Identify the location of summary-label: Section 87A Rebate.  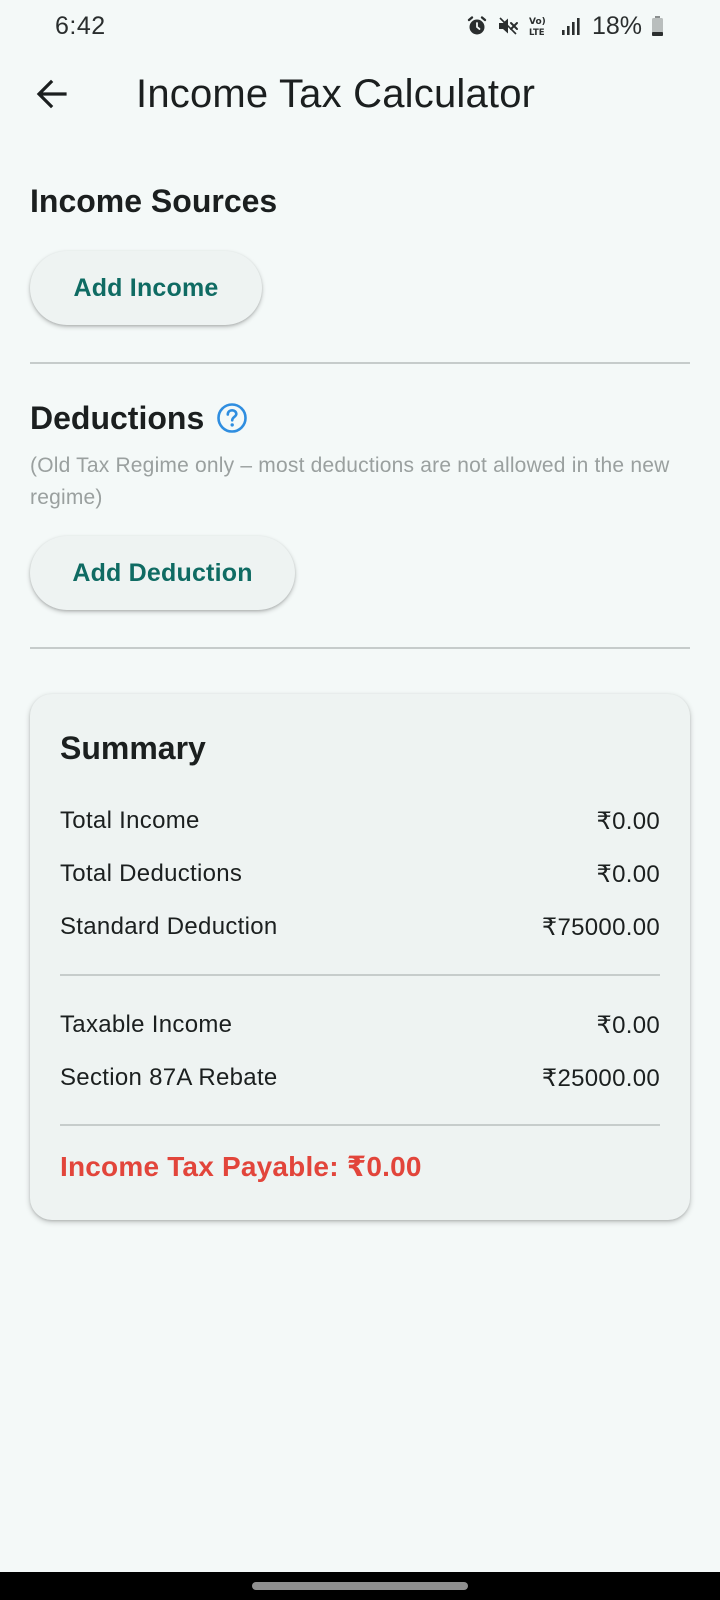
(169, 1077).